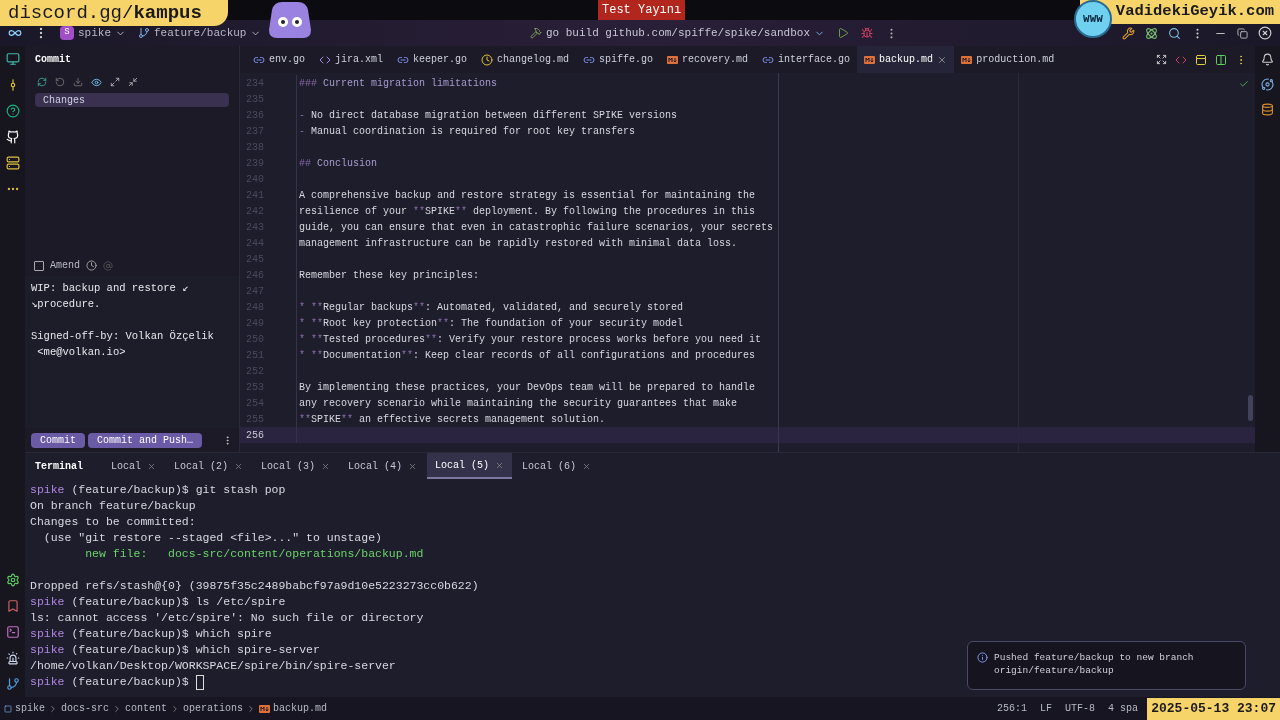  I want to click on code-line: ### Current migration limitations, so click(398, 83).